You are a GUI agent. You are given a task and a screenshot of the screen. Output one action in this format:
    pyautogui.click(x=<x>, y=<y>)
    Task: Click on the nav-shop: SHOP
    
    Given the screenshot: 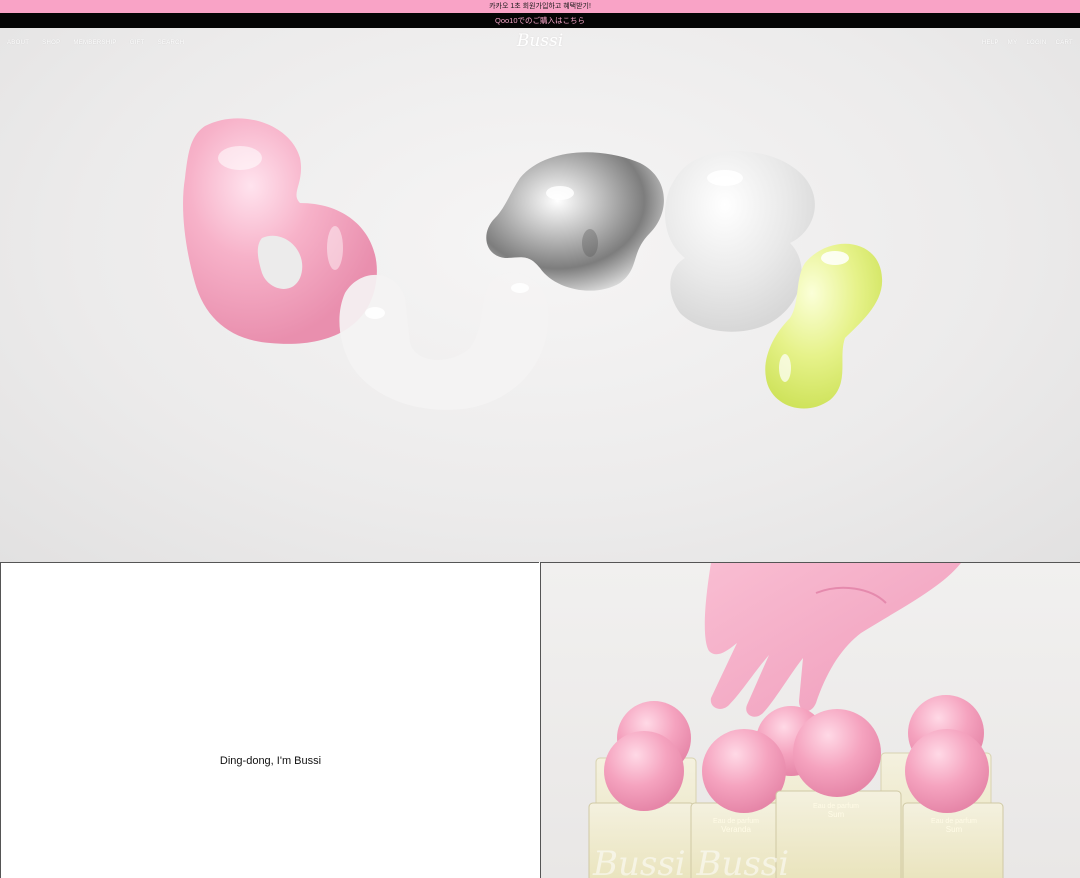 What is the action you would take?
    pyautogui.click(x=51, y=43)
    